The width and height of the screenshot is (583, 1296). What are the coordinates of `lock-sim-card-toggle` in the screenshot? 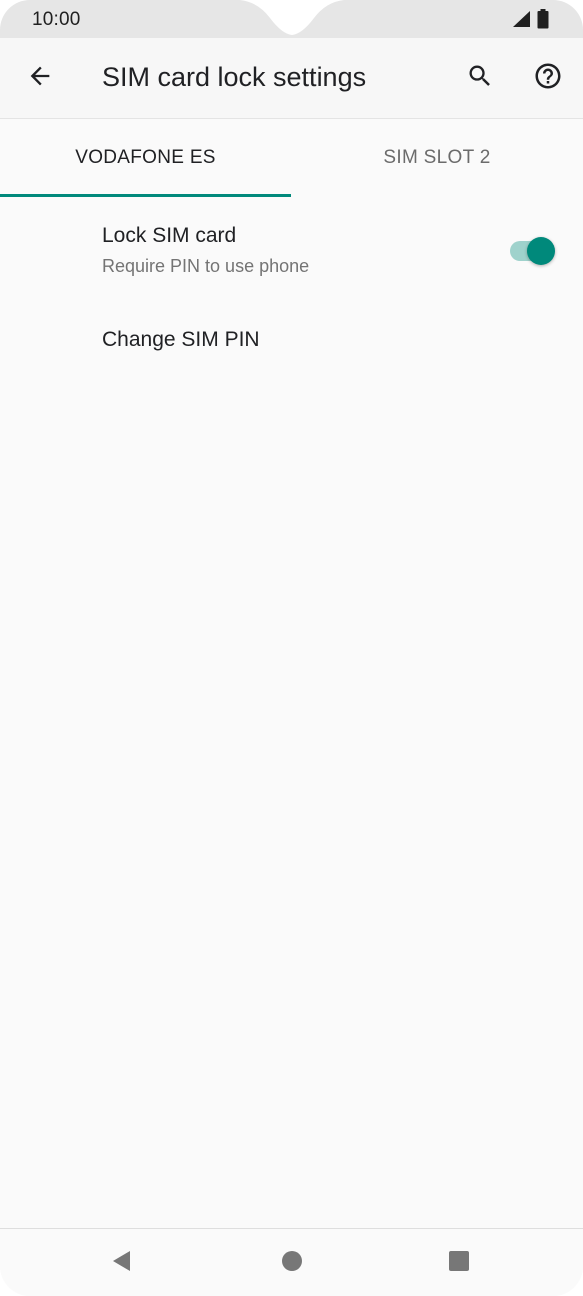 It's located at (532, 251).